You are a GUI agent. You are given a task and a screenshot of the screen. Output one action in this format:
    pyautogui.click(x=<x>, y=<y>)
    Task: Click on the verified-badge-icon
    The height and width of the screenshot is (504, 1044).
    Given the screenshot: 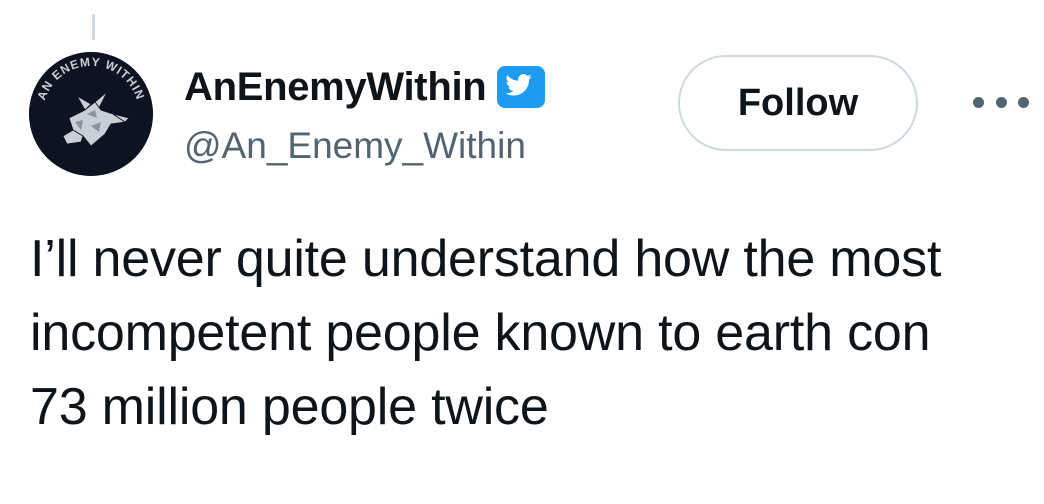 What is the action you would take?
    pyautogui.click(x=521, y=87)
    